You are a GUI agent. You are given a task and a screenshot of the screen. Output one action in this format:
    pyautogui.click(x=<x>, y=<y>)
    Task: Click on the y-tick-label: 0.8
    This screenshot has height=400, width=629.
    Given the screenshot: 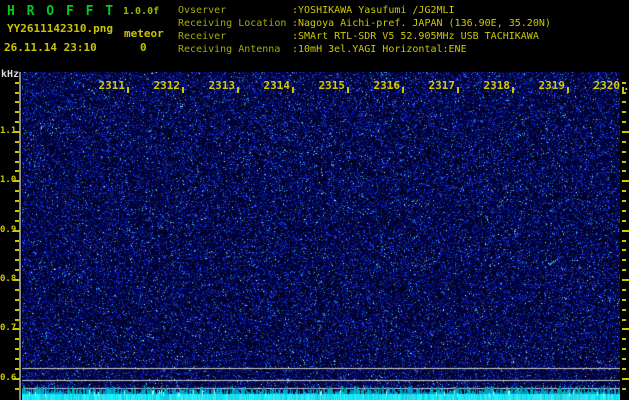 What is the action you would take?
    pyautogui.click(x=8, y=279)
    